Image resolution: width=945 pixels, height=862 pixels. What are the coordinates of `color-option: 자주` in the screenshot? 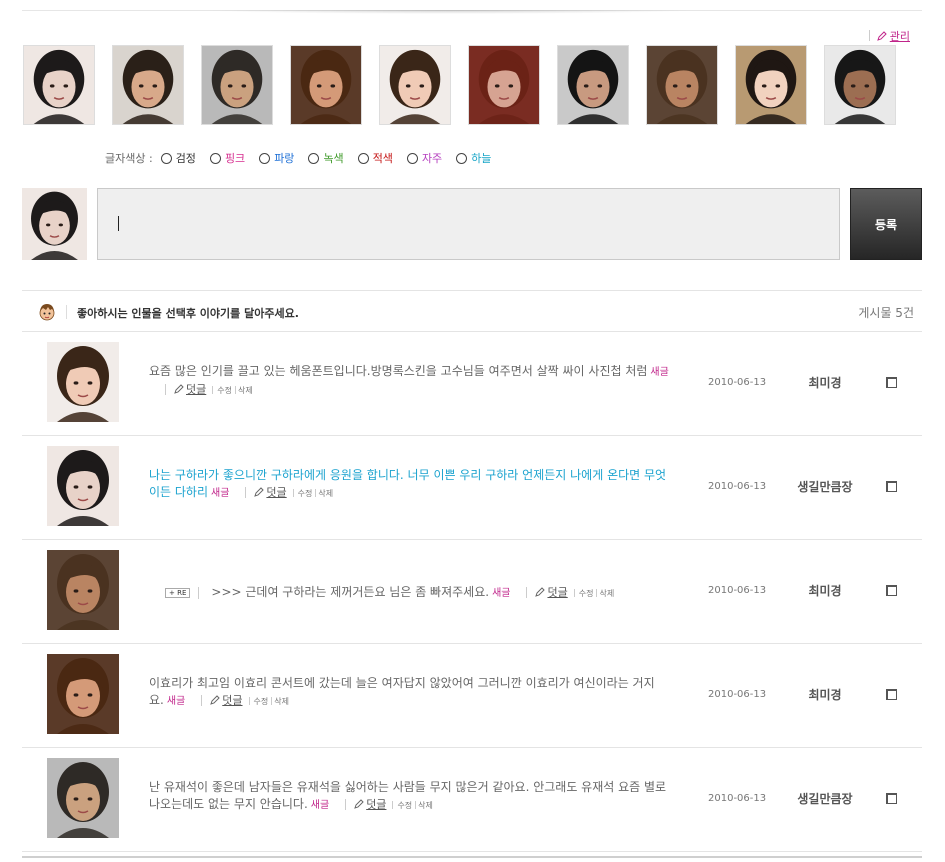 It's located at (424, 158).